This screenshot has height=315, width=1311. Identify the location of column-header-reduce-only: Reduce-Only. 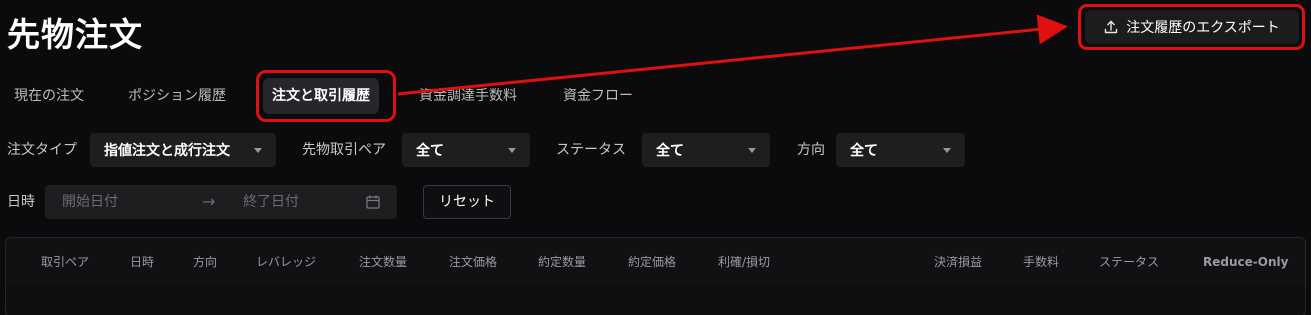
(1245, 262).